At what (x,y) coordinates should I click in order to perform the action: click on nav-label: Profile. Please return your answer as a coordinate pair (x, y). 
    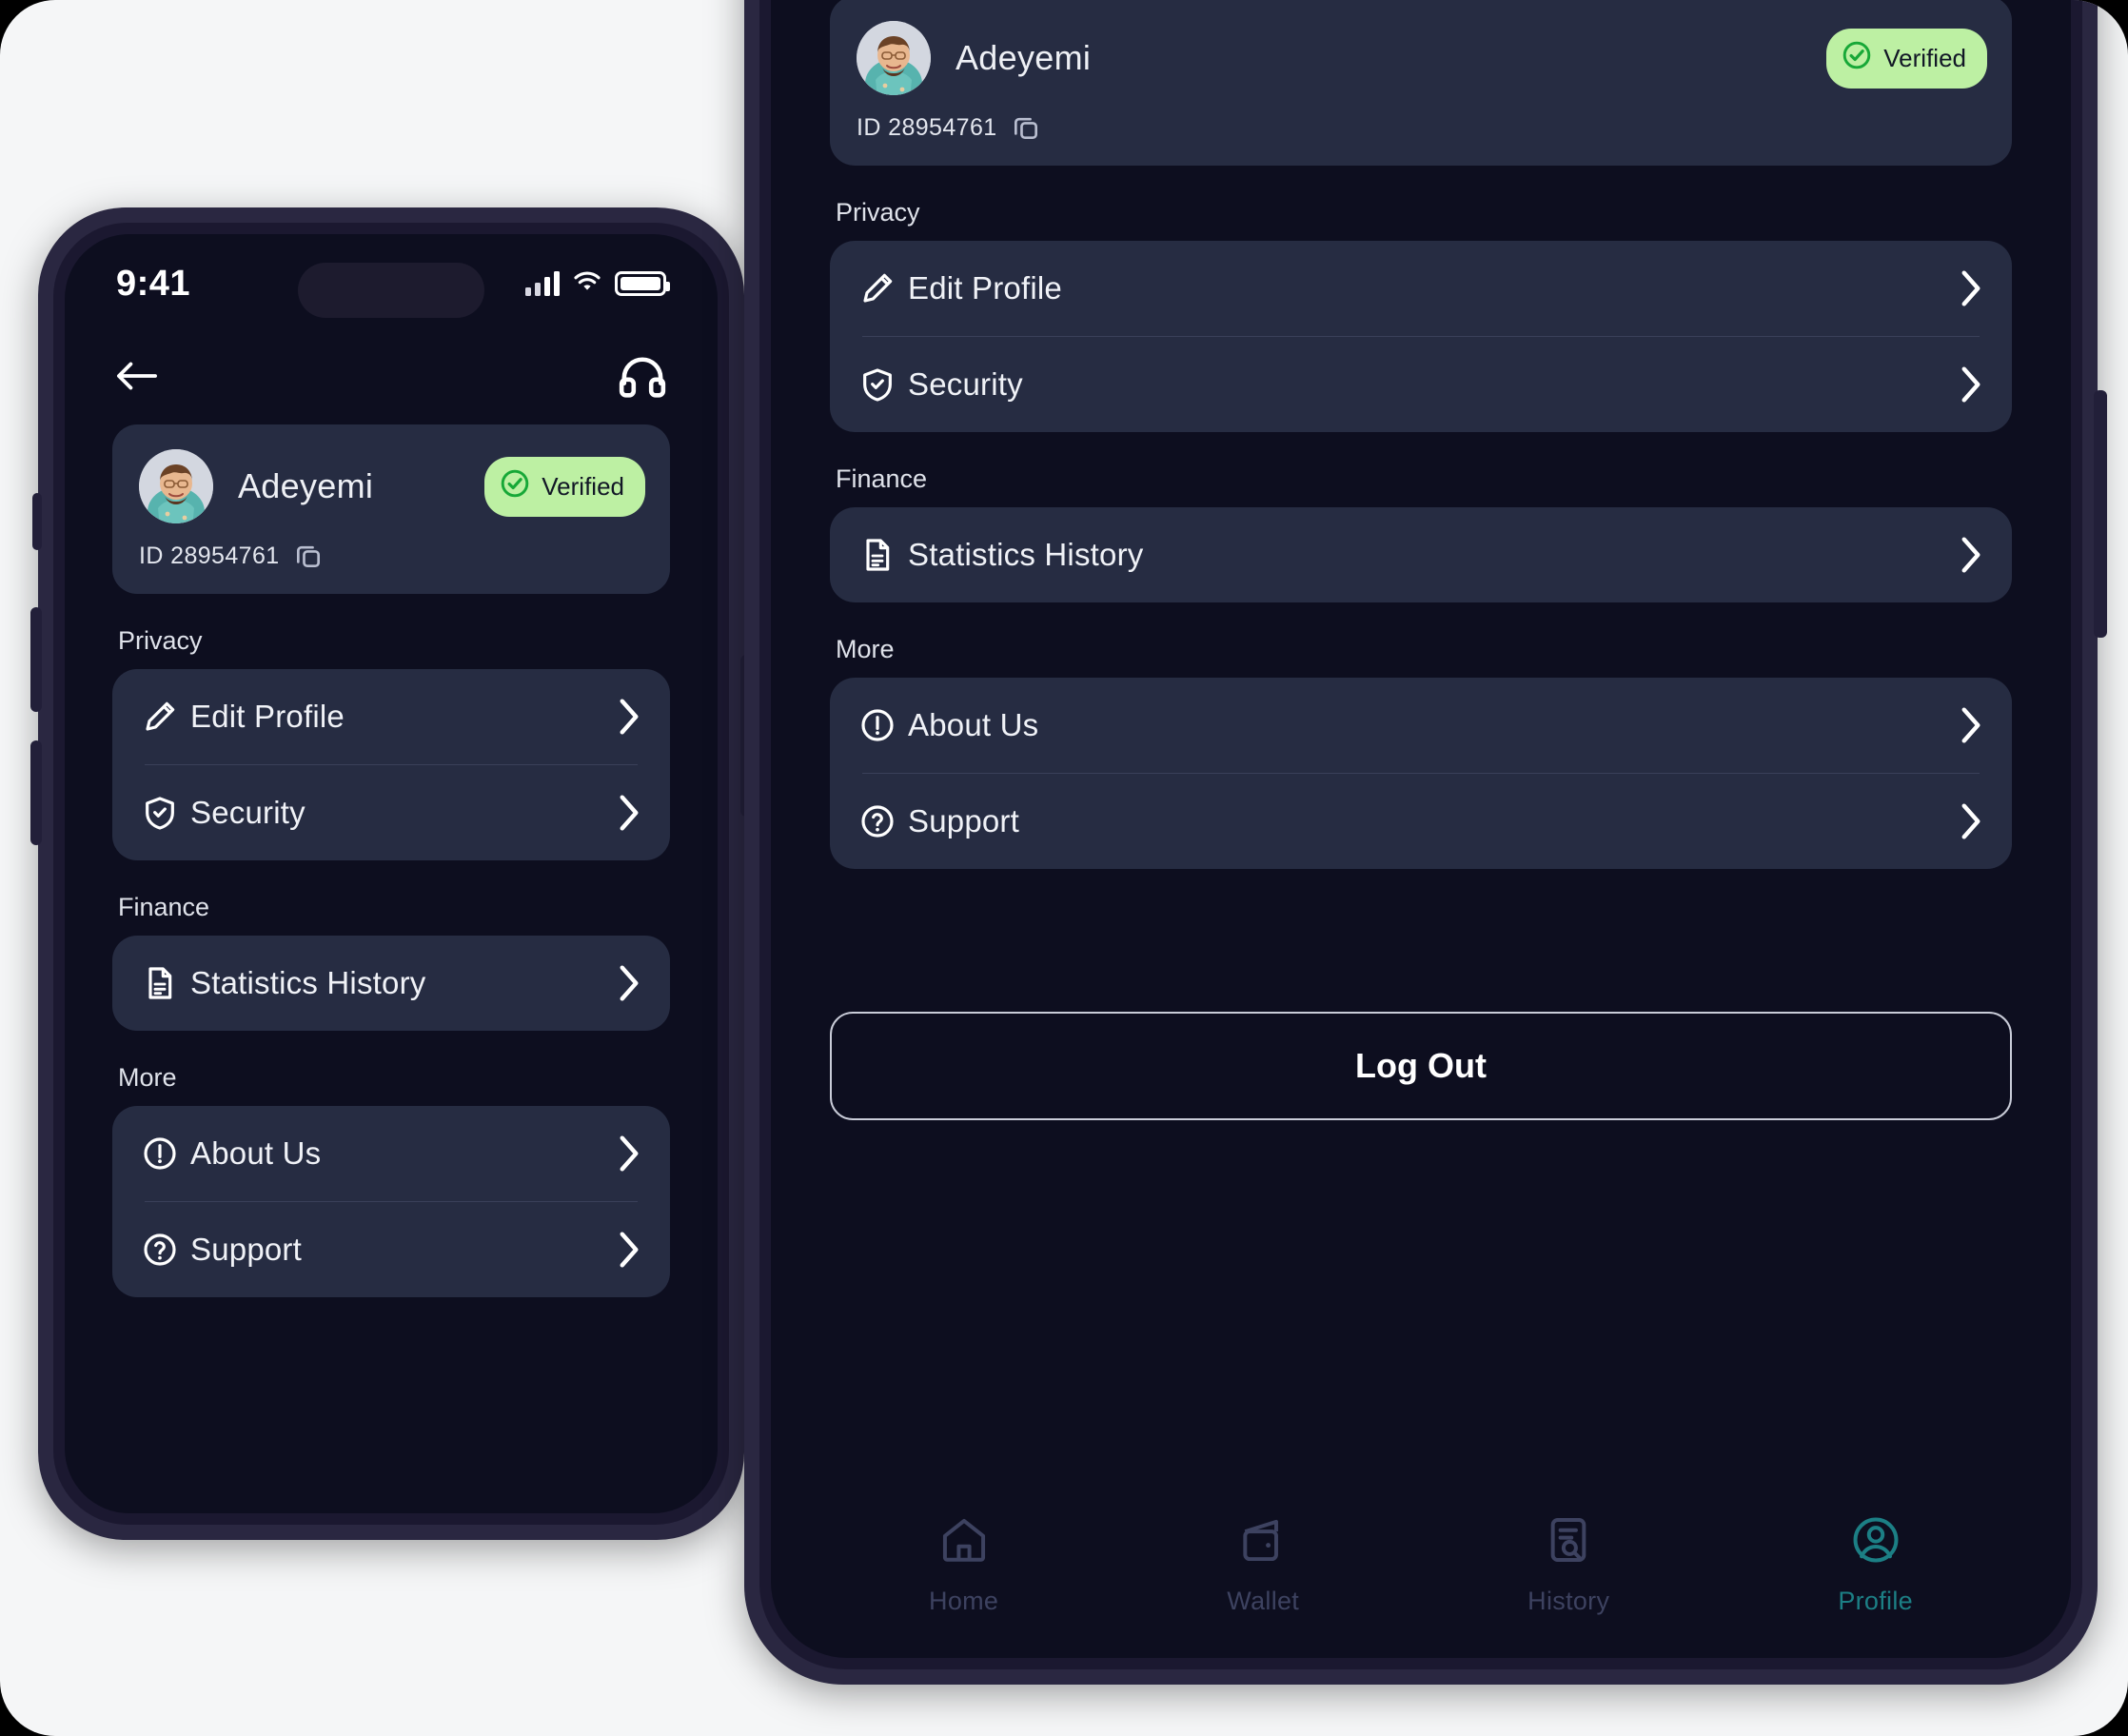
    Looking at the image, I should click on (1875, 1601).